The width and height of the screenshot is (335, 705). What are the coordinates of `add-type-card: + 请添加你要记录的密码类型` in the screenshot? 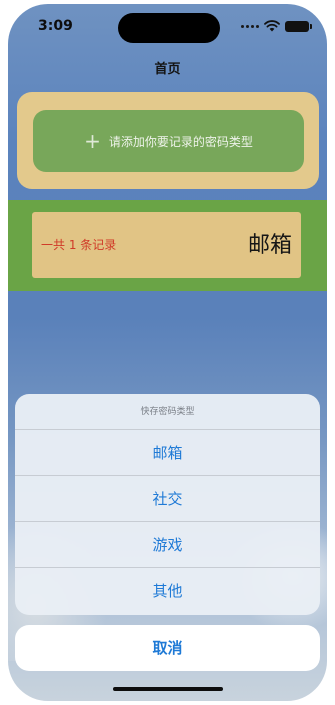 It's located at (168, 140).